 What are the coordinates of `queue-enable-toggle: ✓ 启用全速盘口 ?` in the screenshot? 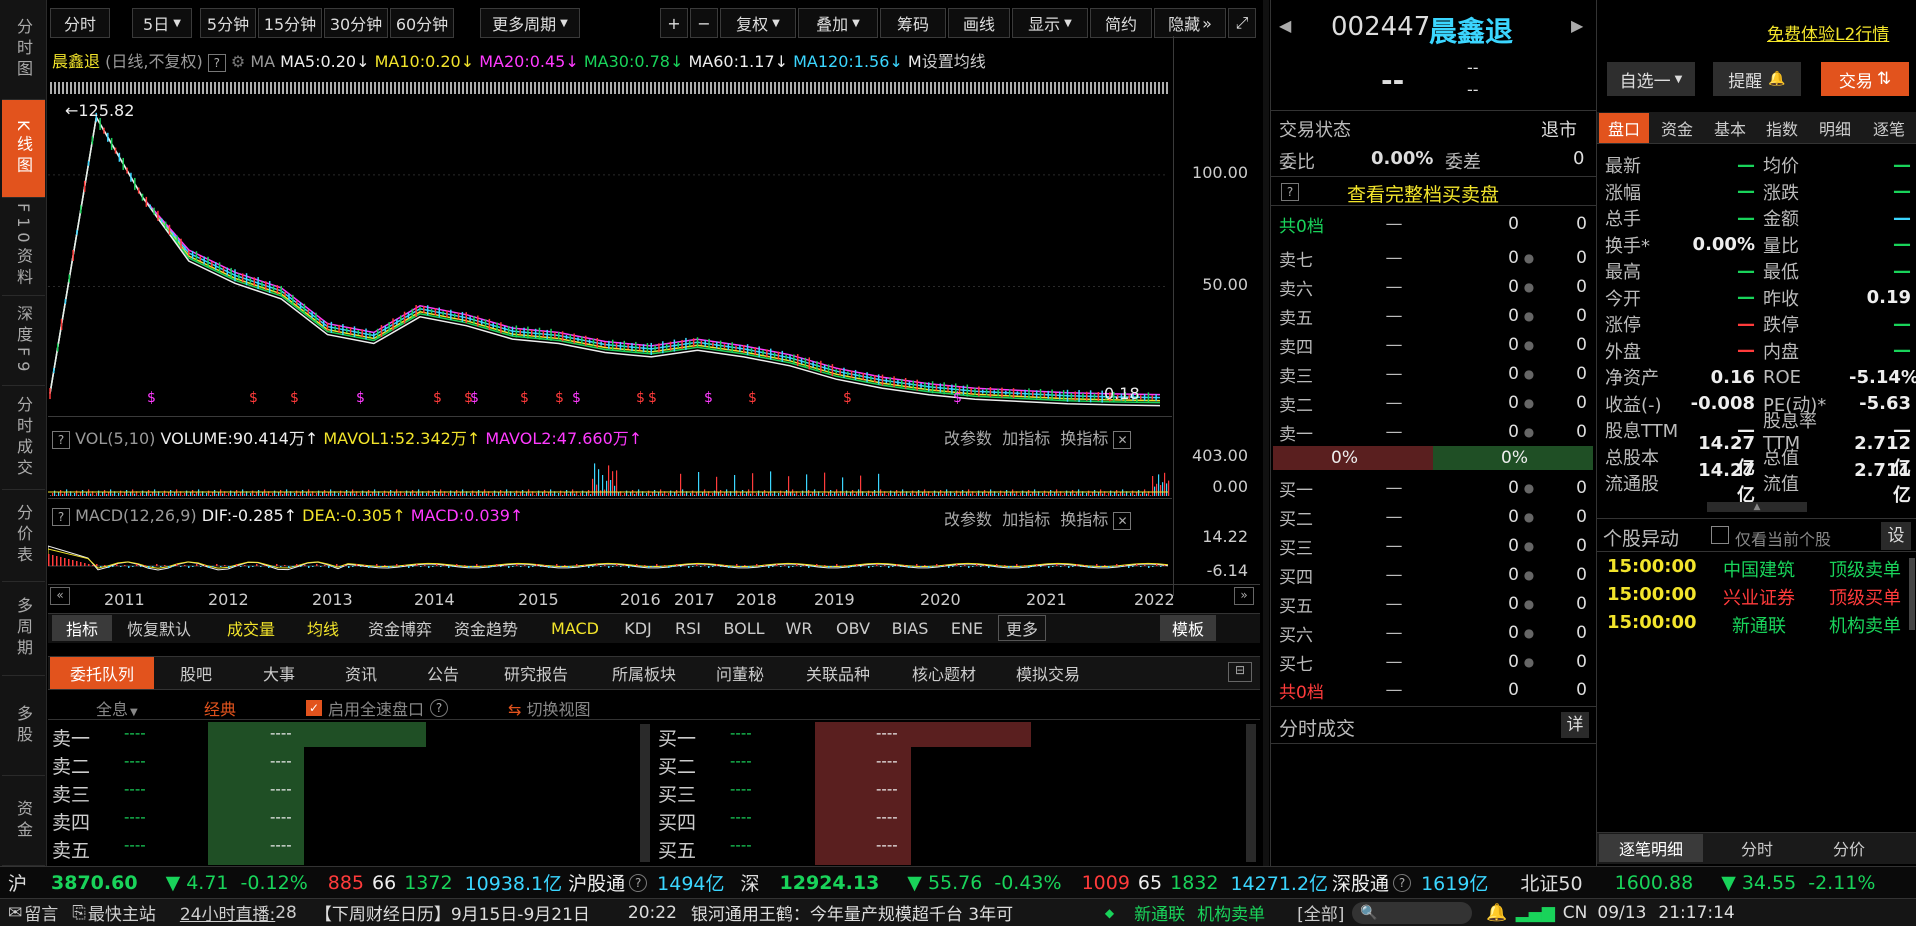 It's located at (377, 708).